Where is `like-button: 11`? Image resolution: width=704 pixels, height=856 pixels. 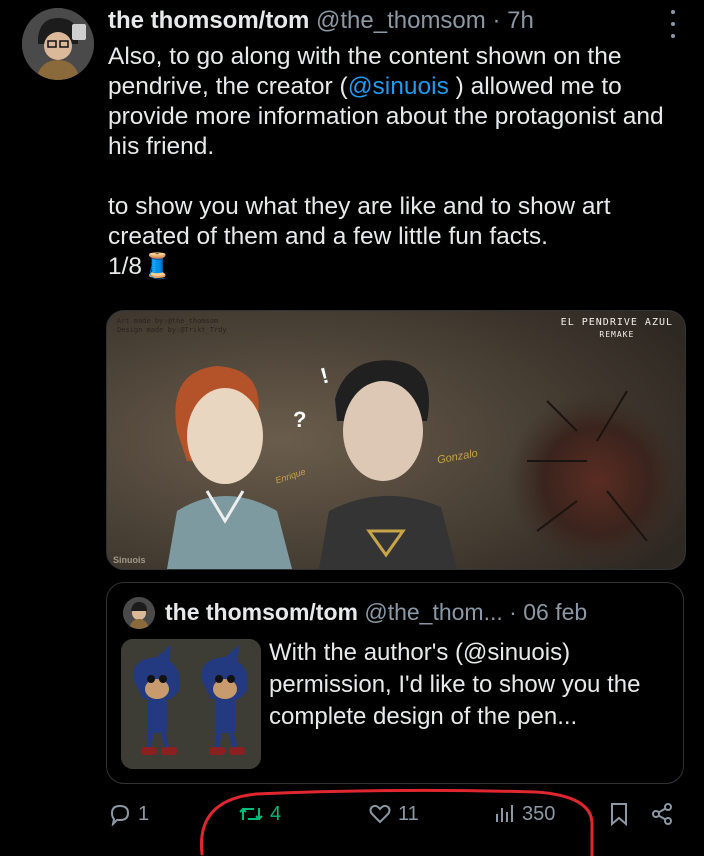 like-button: 11 is located at coordinates (393, 814).